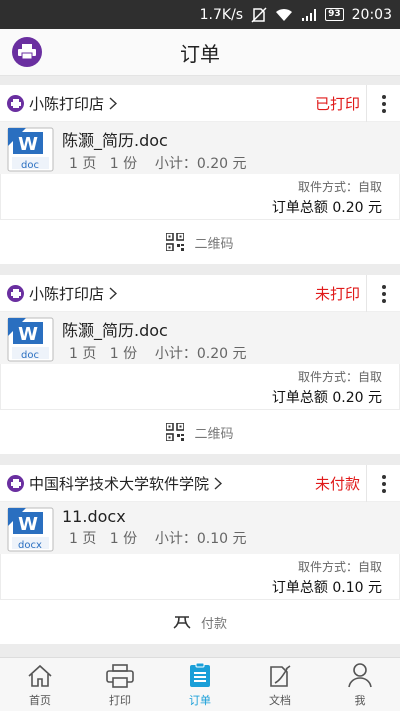  What do you see at coordinates (40, 700) in the screenshot?
I see `tab-label: 首页` at bounding box center [40, 700].